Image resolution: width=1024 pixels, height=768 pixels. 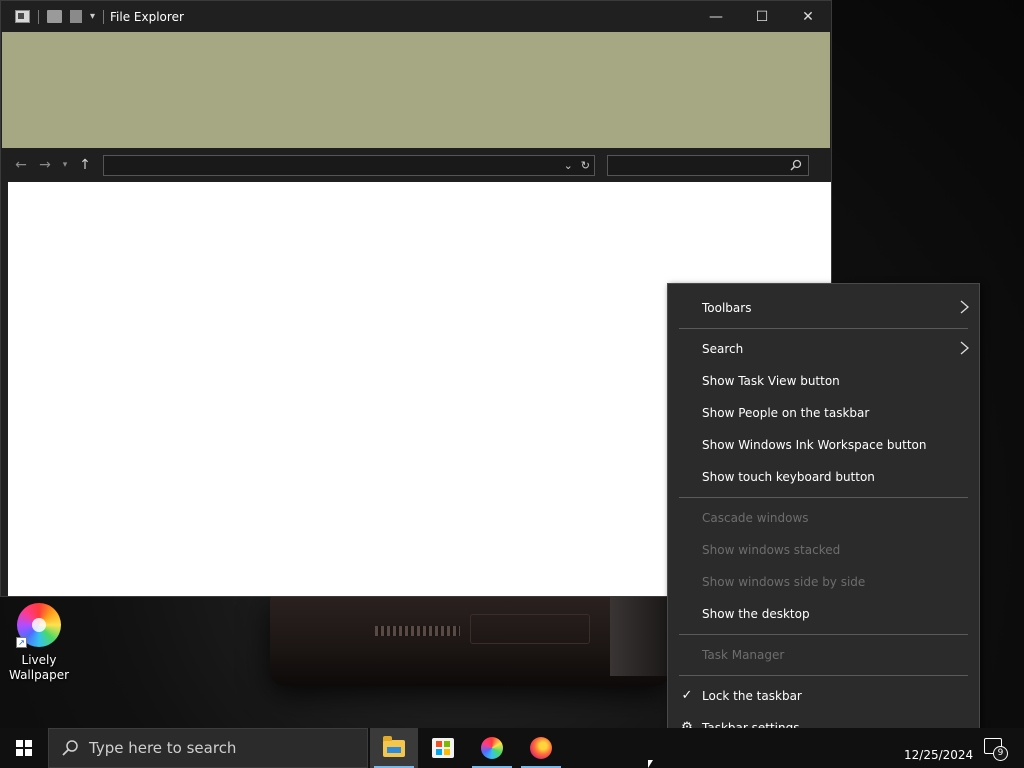 I want to click on menu-item-label: Show Windows Ink Workspace button, so click(x=814, y=445).